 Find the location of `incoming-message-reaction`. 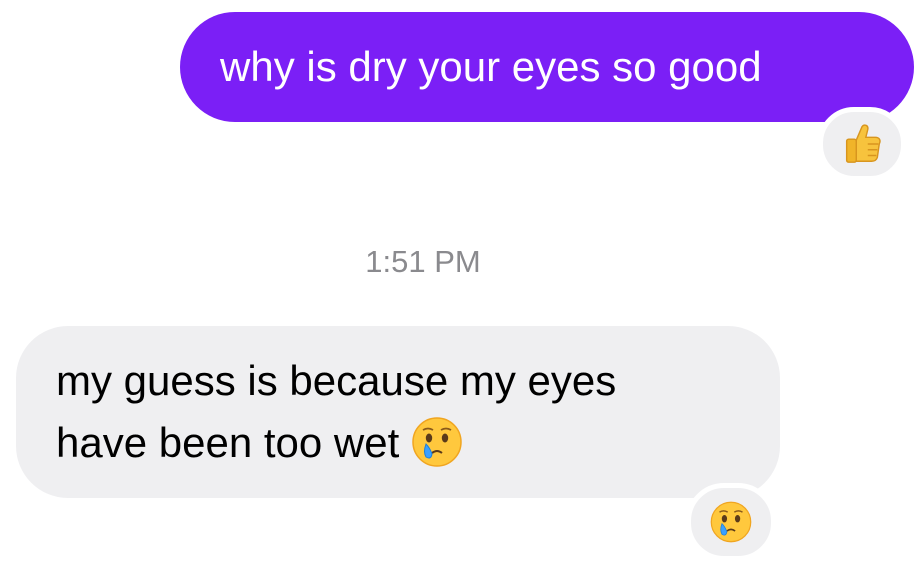

incoming-message-reaction is located at coordinates (731, 522).